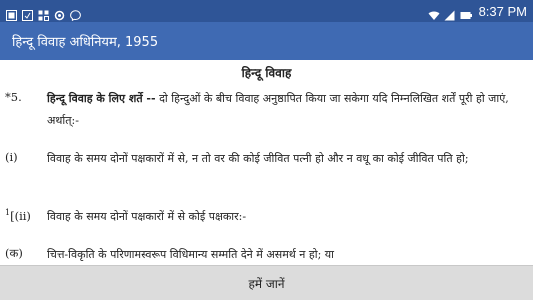 This screenshot has width=533, height=300. Describe the element at coordinates (502, 11) in the screenshot. I see `status-time: 8:37 PM` at that location.